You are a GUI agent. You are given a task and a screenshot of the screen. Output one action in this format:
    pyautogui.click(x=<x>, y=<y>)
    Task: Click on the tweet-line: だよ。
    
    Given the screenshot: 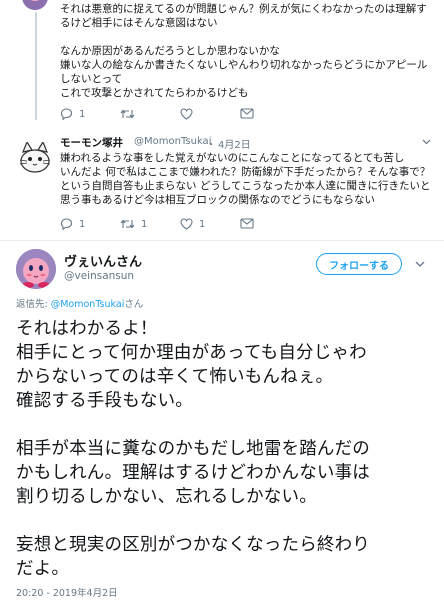 What is the action you would take?
    pyautogui.click(x=43, y=569)
    